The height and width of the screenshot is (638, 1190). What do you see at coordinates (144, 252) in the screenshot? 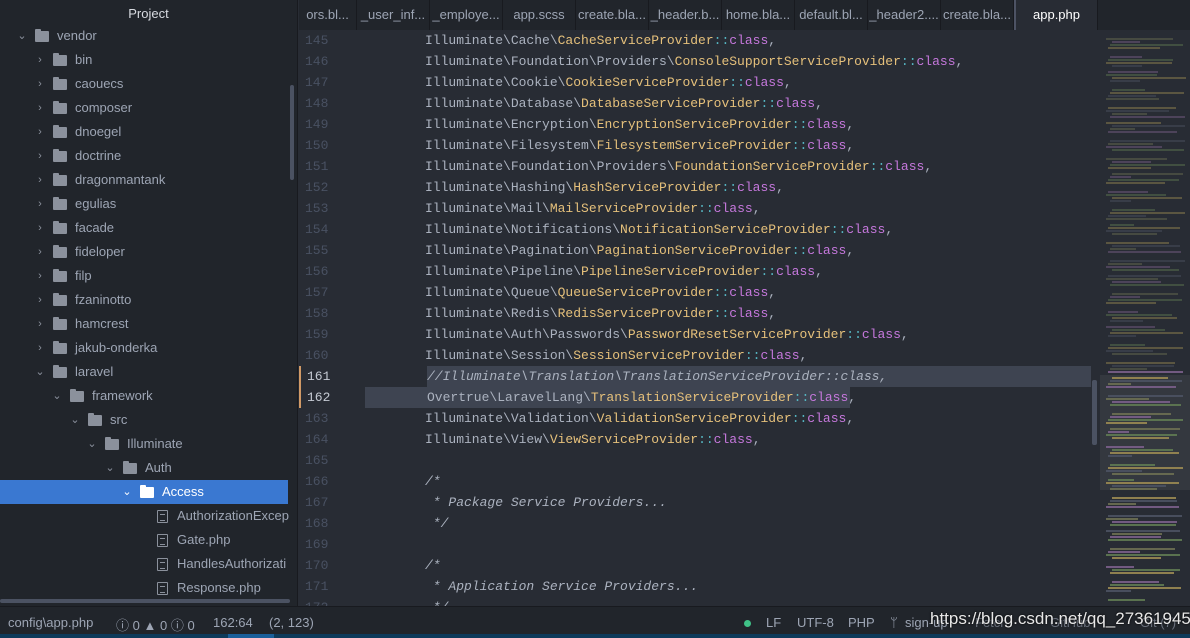
I see `tree-item-fideloper: › fideloper` at bounding box center [144, 252].